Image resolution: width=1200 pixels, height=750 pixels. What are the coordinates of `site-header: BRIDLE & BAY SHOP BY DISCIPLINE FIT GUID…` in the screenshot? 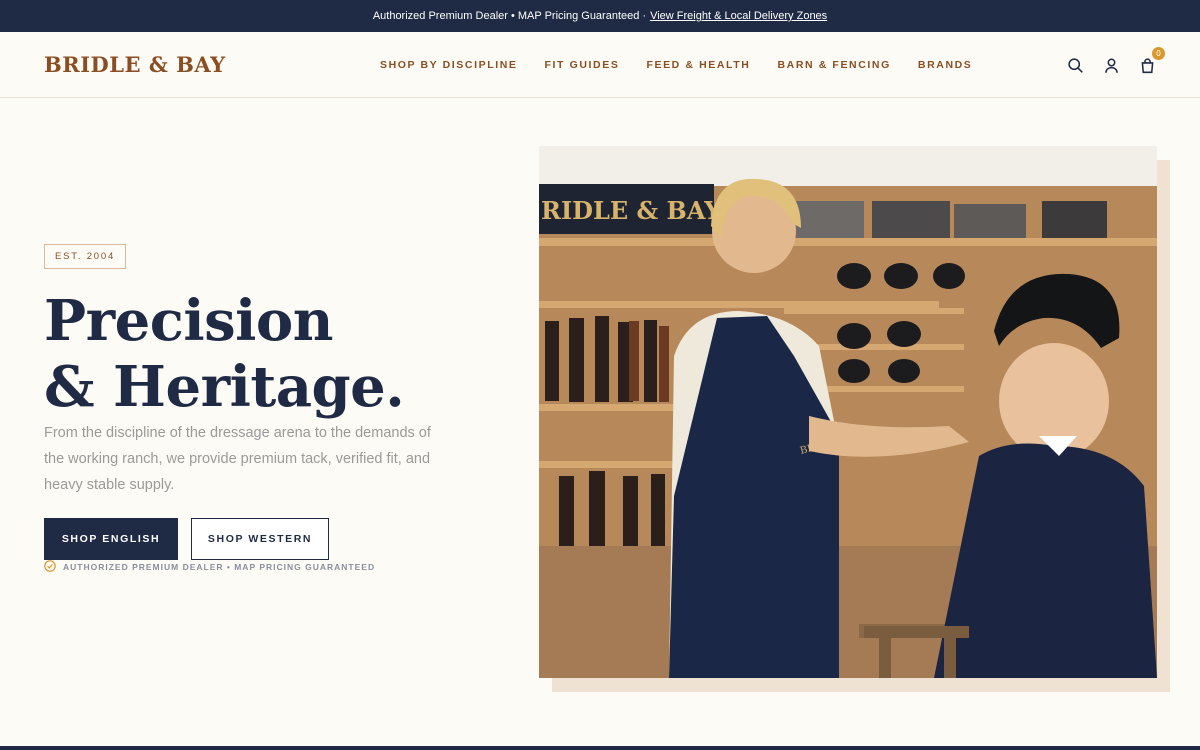 It's located at (600, 65).